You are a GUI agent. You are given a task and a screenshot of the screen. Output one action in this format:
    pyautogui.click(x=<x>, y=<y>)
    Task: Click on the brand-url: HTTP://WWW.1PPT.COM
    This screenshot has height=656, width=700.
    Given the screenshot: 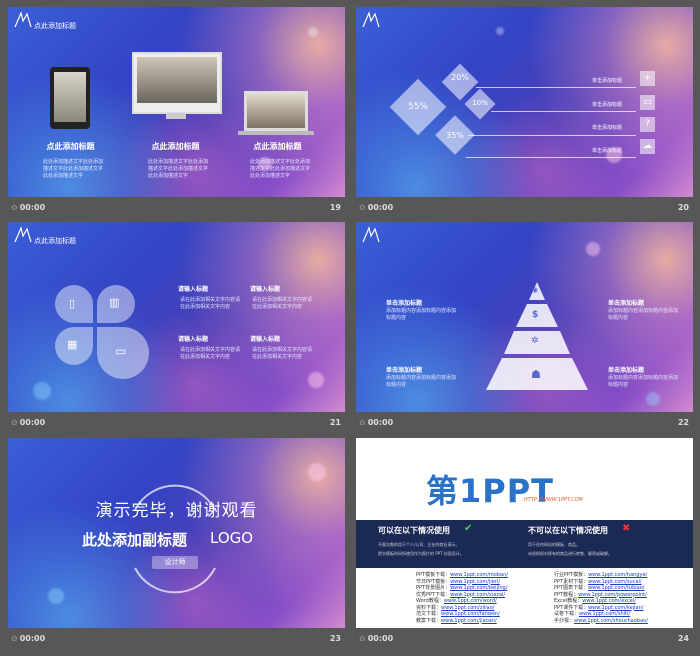 What is the action you would take?
    pyautogui.click(x=553, y=500)
    